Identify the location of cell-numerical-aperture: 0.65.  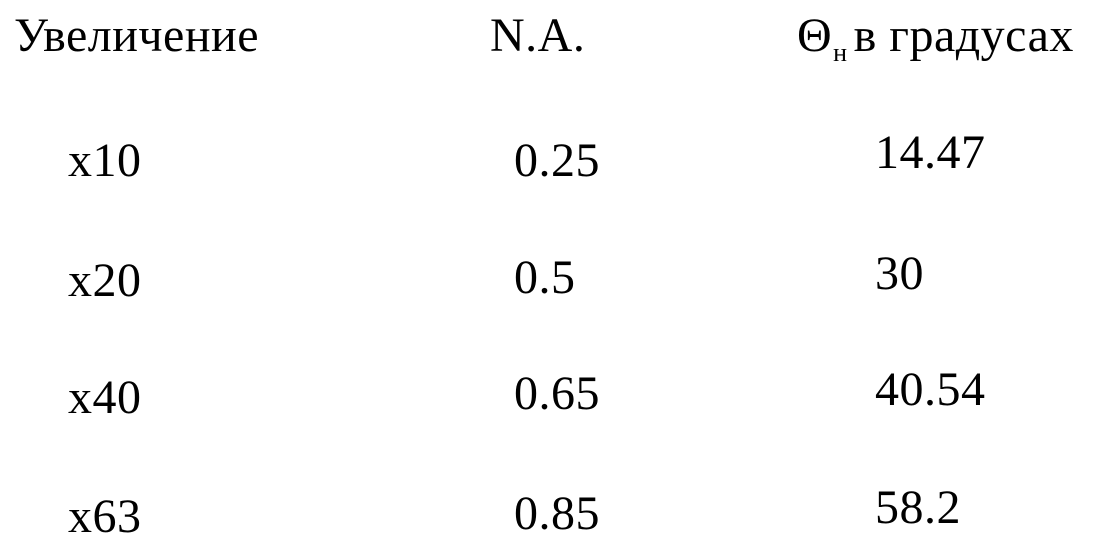
(557, 393).